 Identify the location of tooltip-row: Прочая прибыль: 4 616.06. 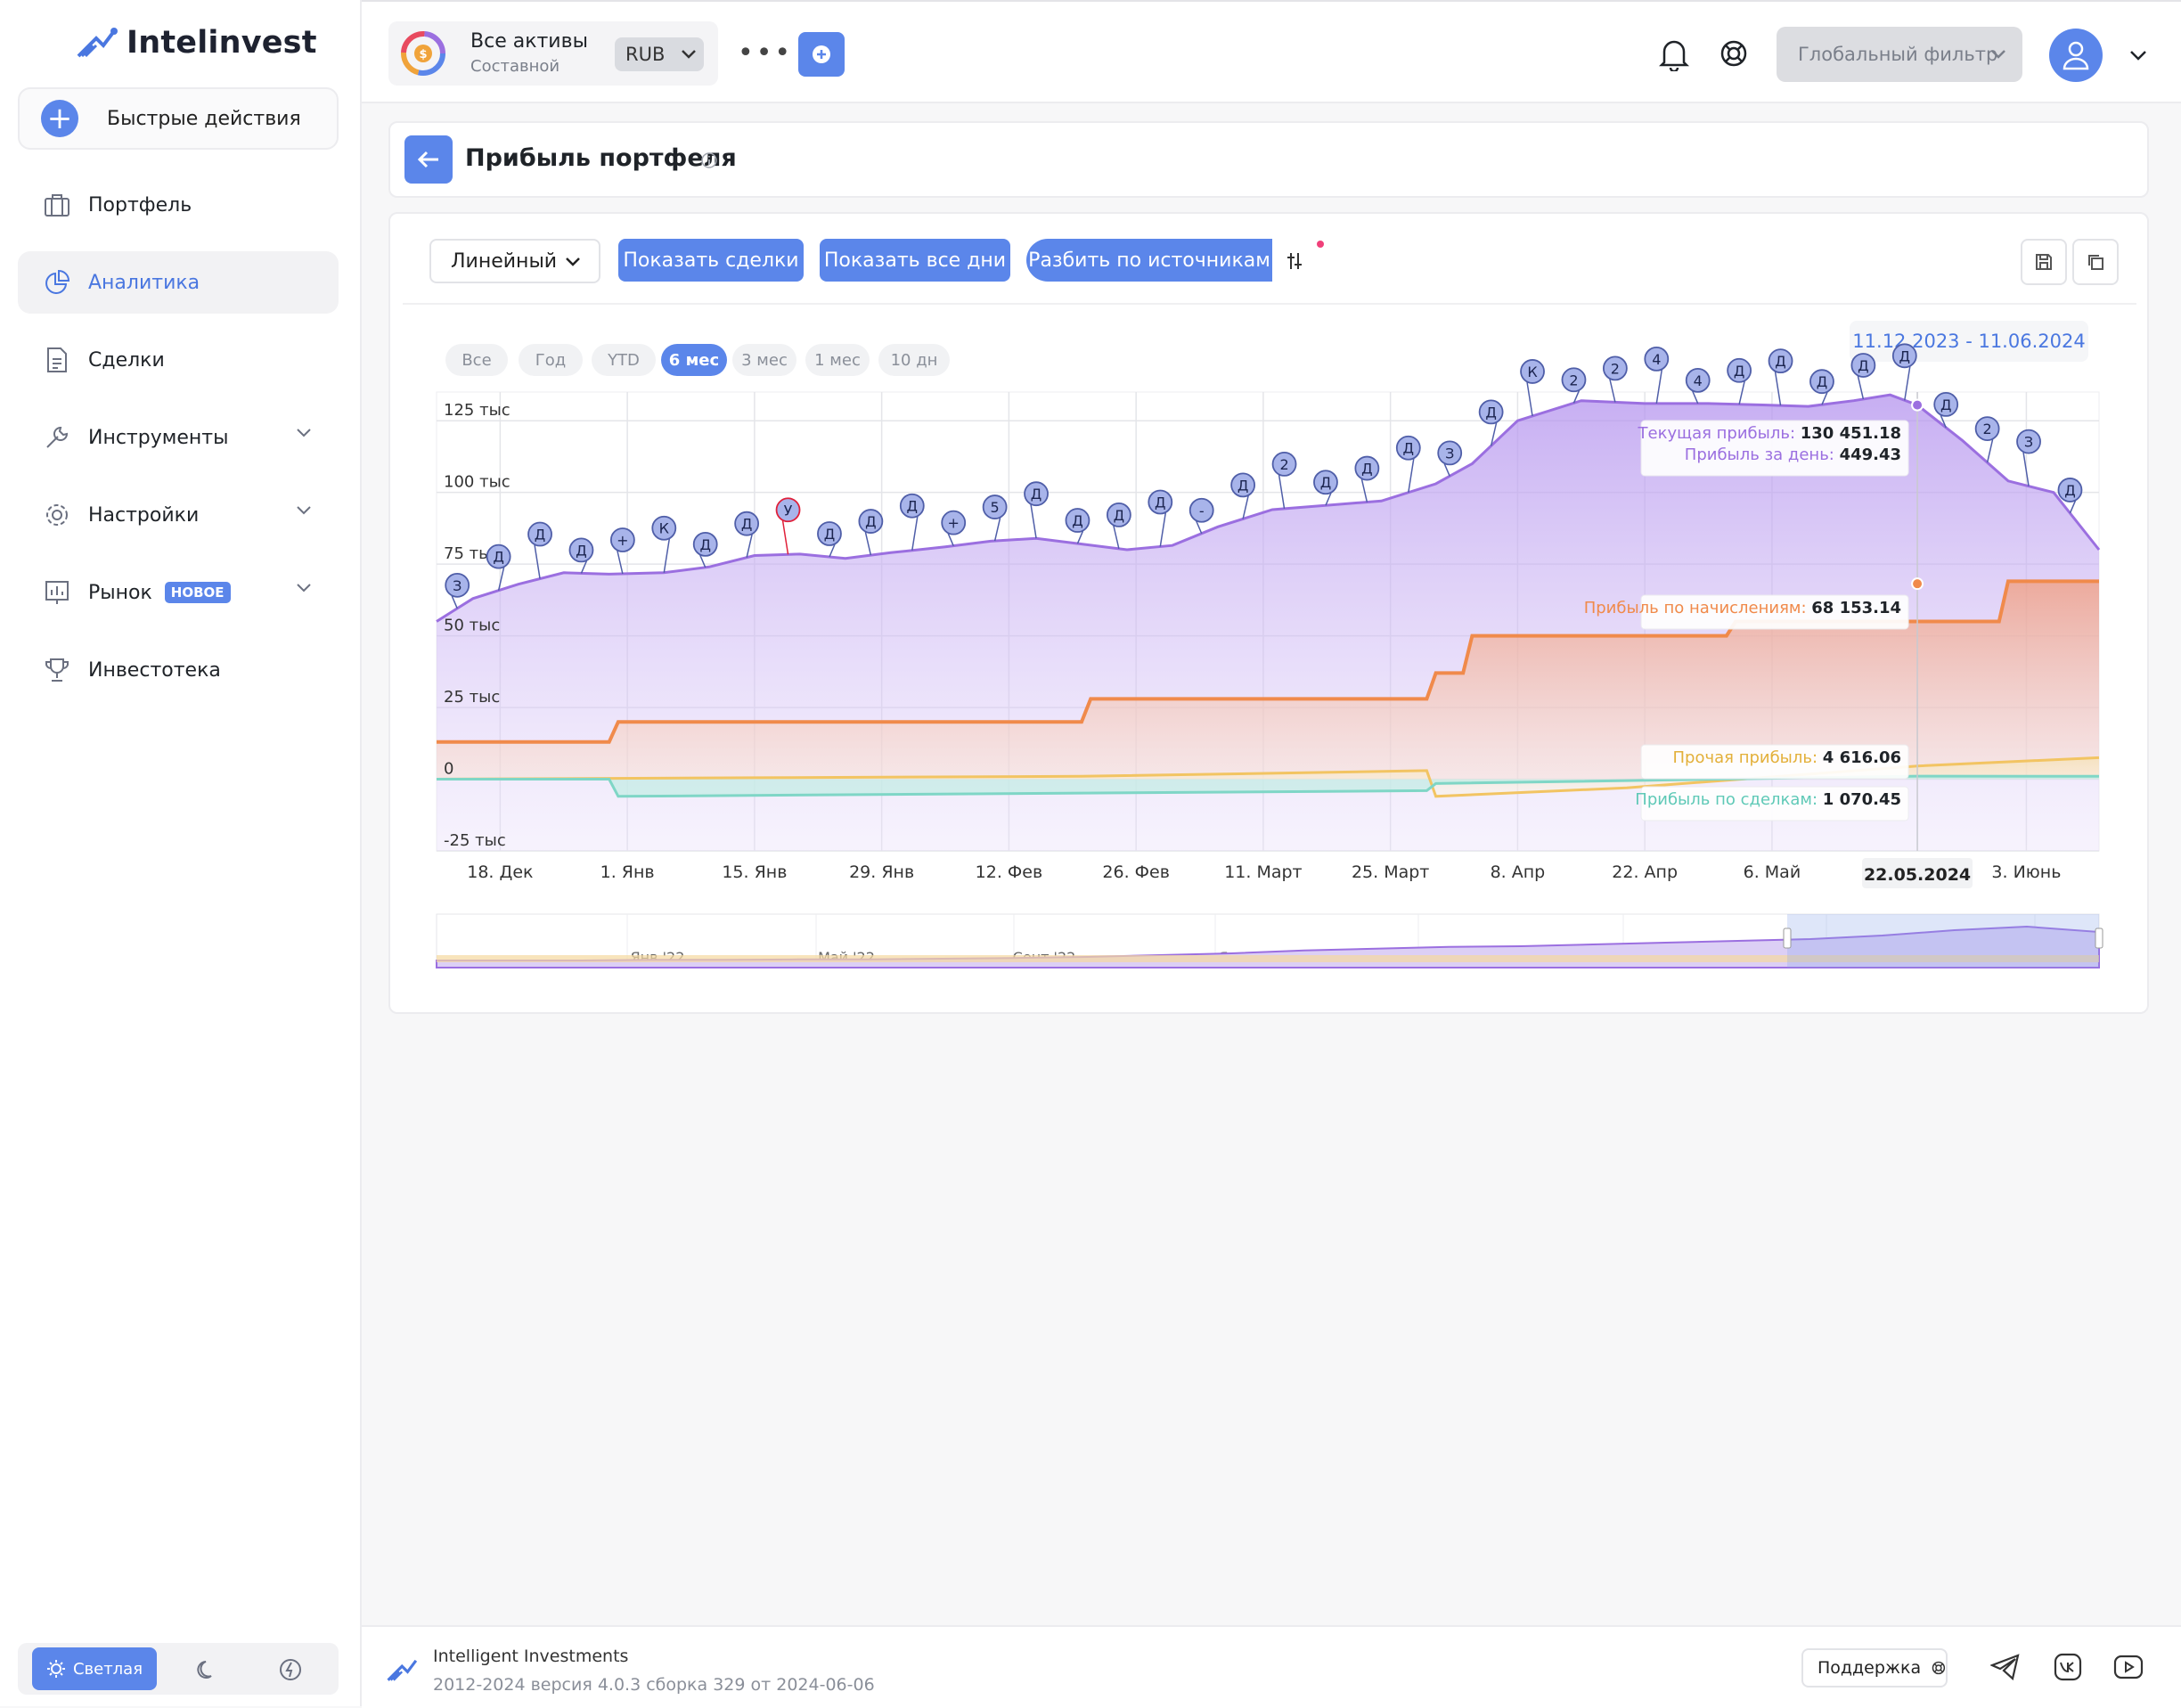
(1787, 757).